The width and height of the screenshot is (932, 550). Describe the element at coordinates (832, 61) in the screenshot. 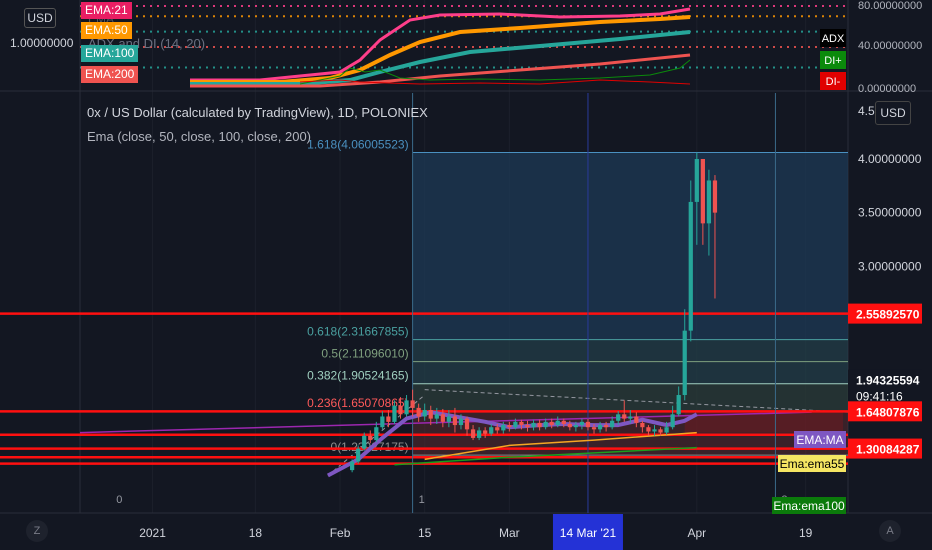

I see `indicator-right-tag: DI+` at that location.